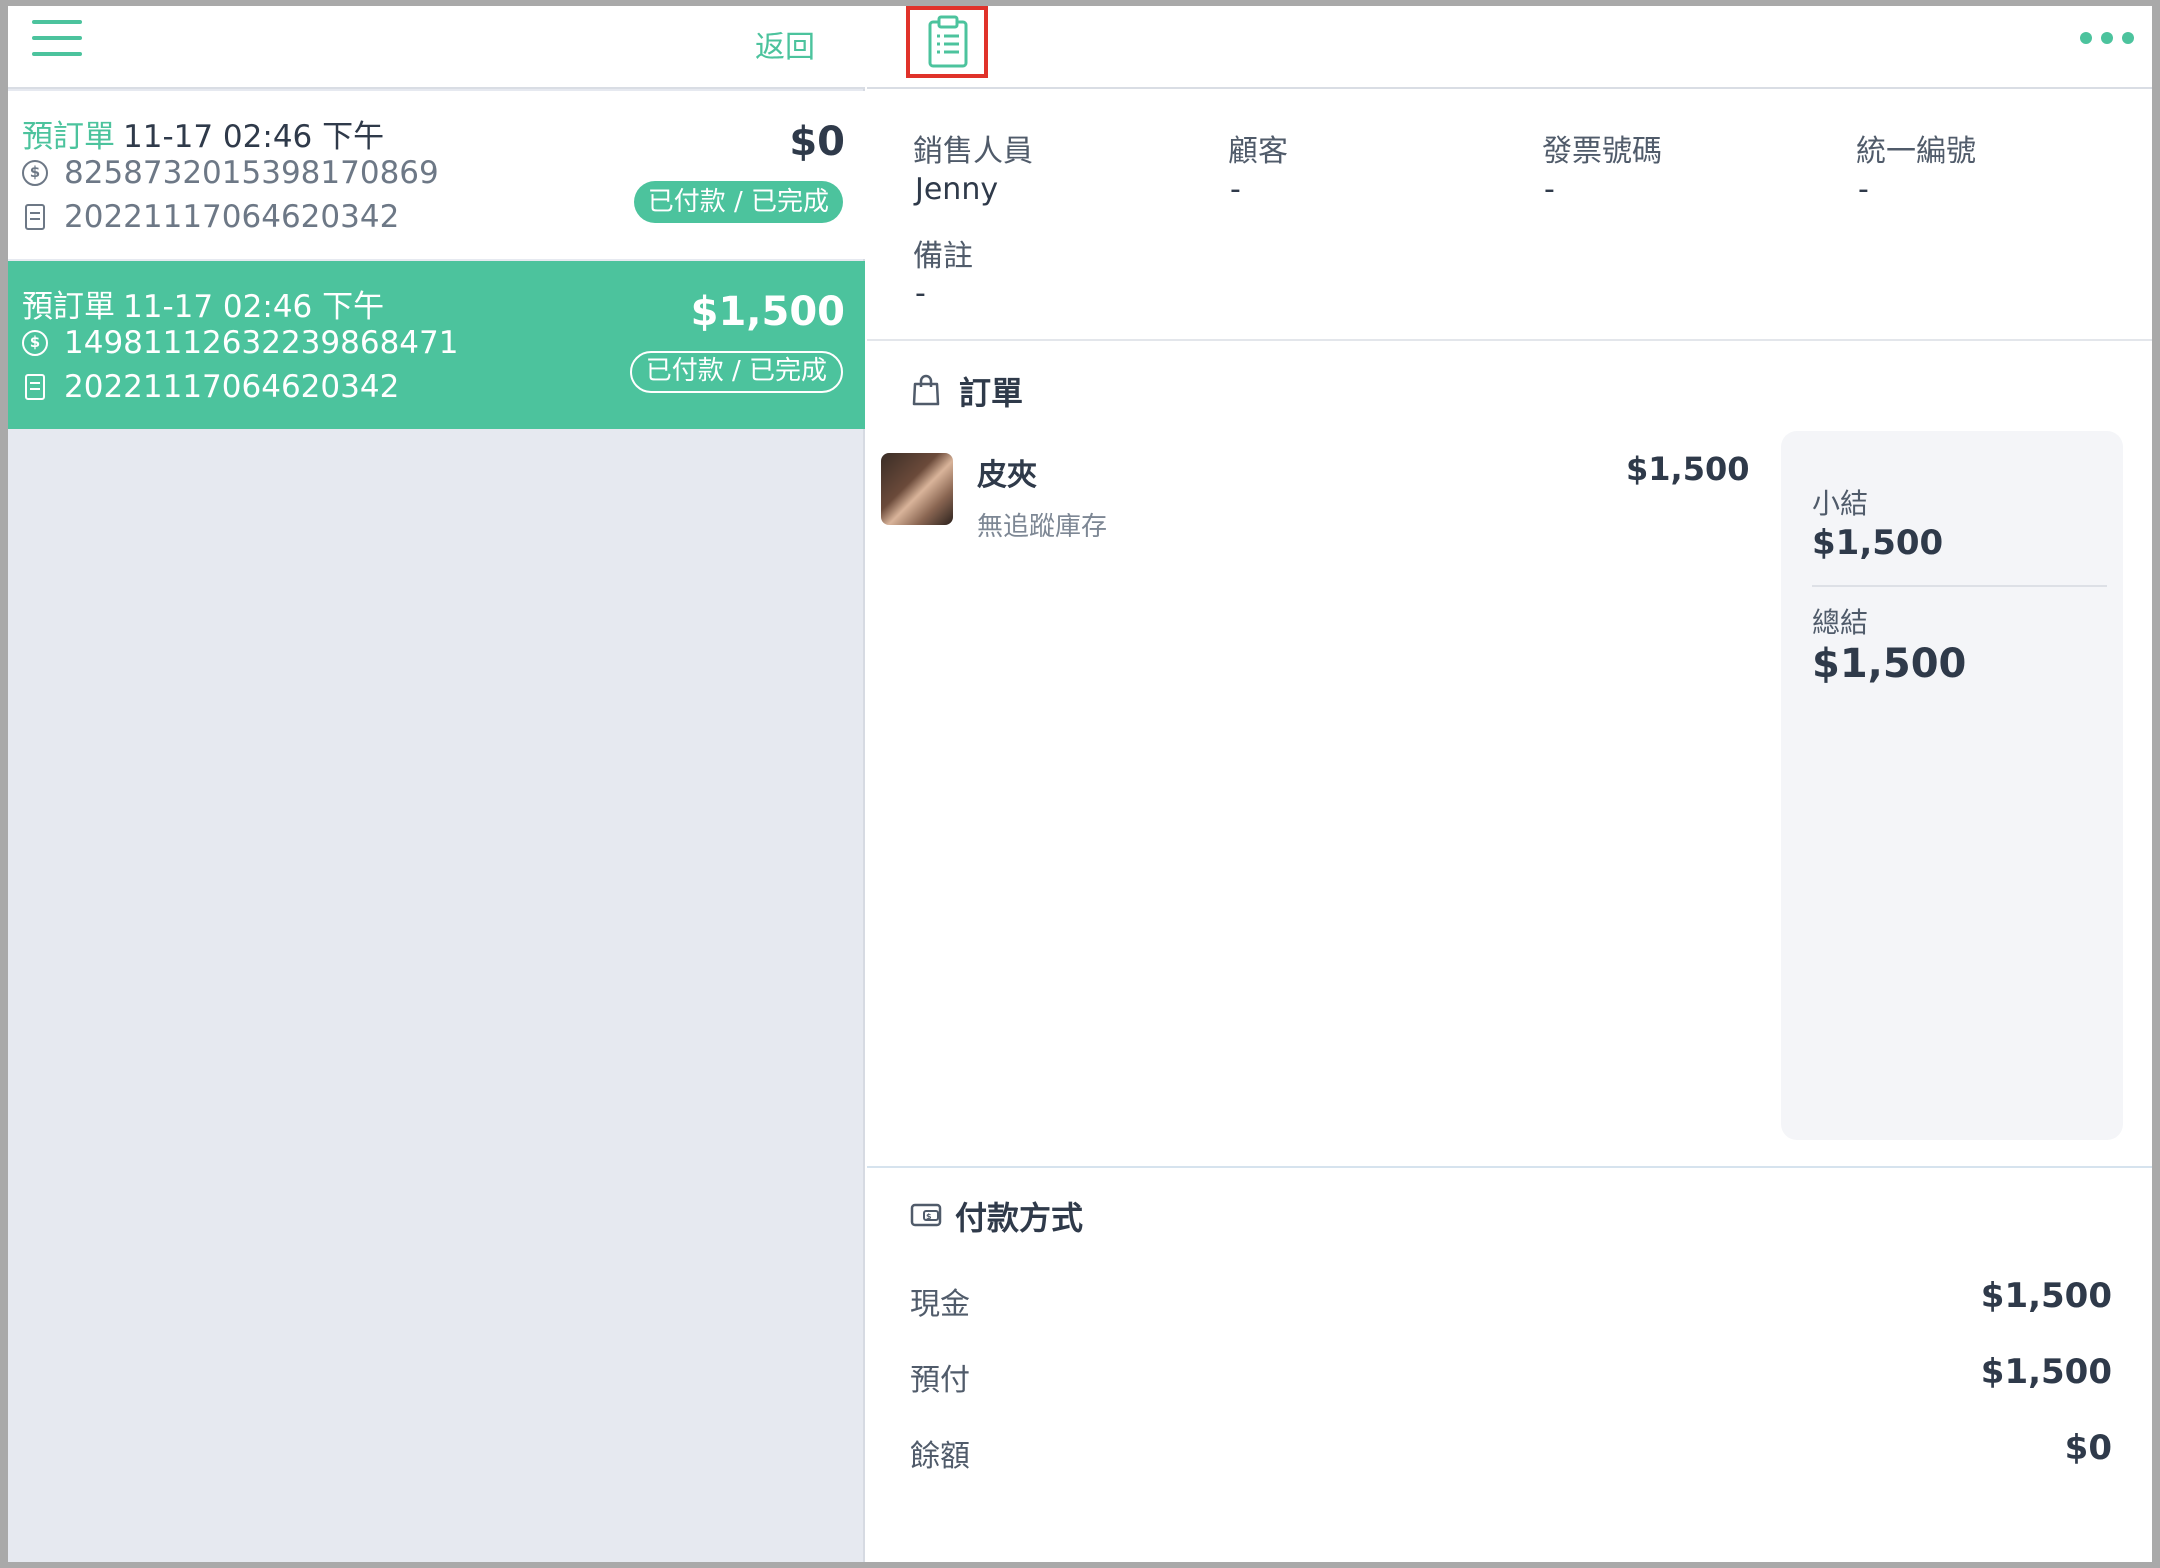  I want to click on payment-id: 8258732015398170869, so click(251, 173).